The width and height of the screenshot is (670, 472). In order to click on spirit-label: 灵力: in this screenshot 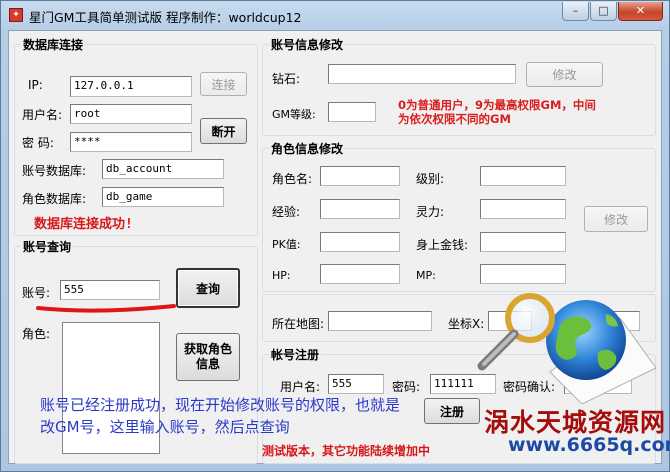, I will do `click(430, 212)`.